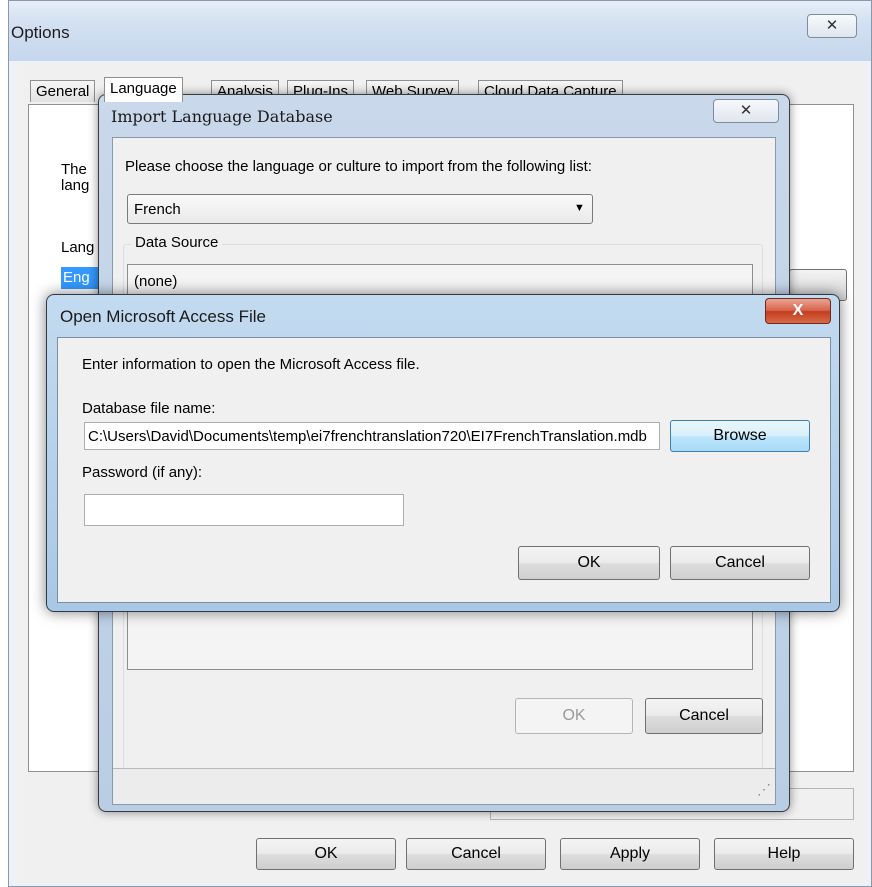 The height and width of the screenshot is (887, 872). What do you see at coordinates (326, 854) in the screenshot?
I see `options-ok-button: OK` at bounding box center [326, 854].